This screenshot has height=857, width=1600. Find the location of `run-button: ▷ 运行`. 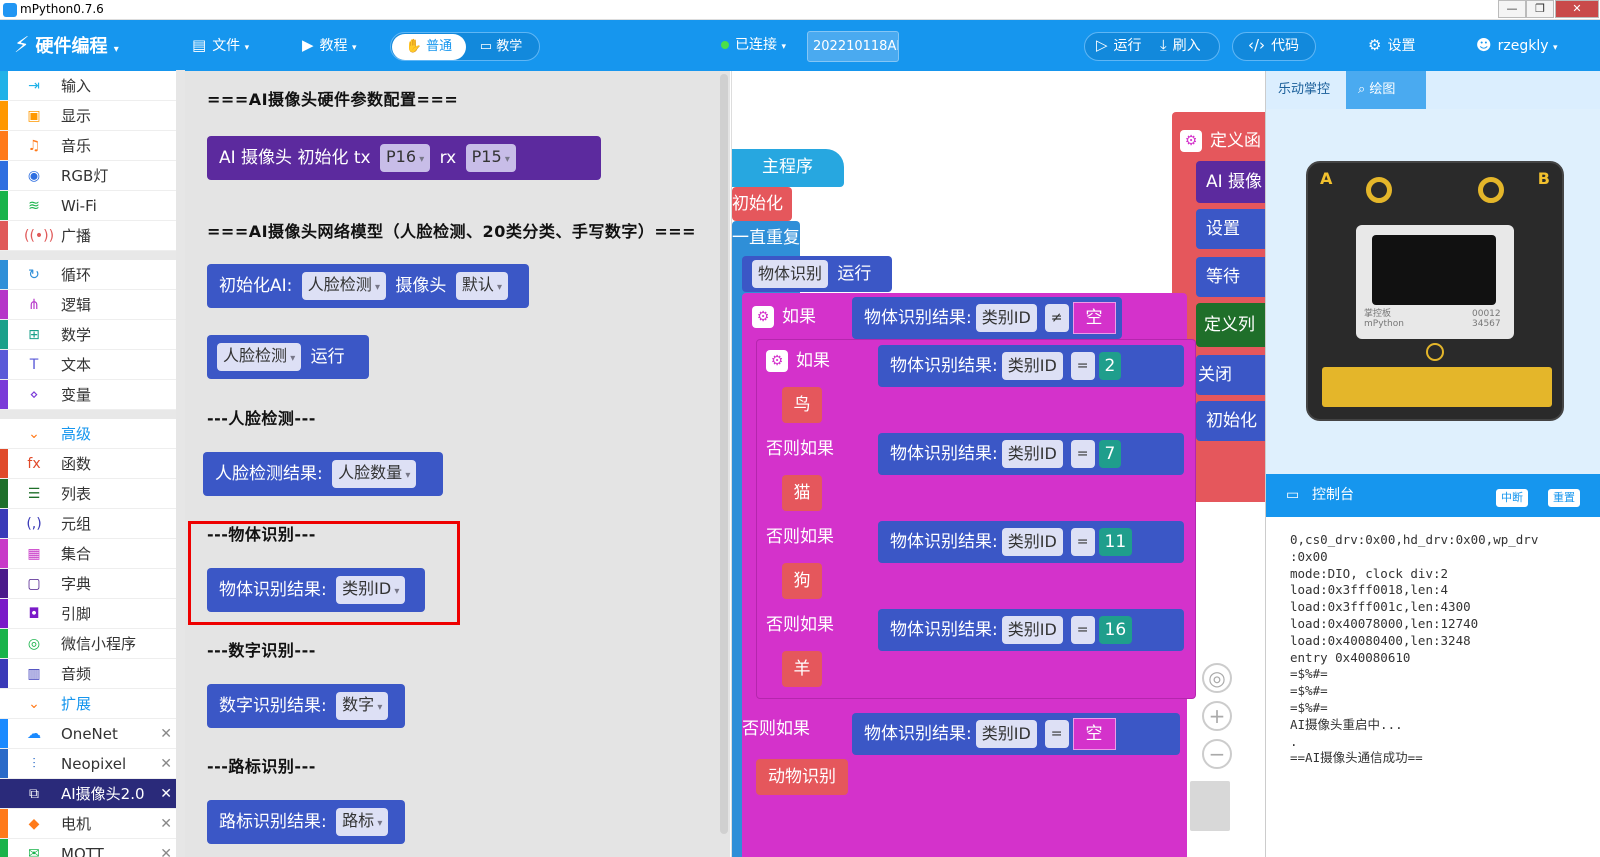

run-button: ▷ 运行 is located at coordinates (1119, 45).